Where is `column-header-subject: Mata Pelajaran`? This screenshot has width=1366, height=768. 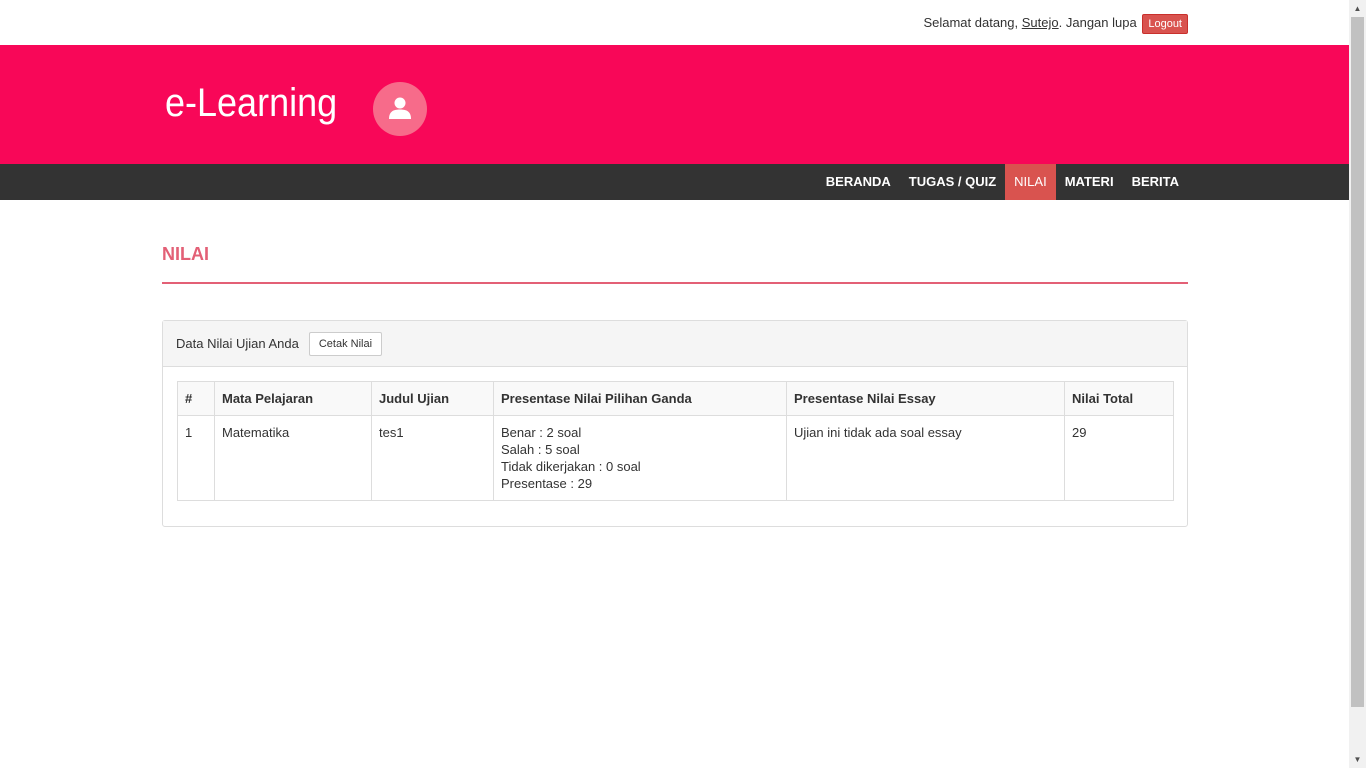
column-header-subject: Mata Pelajaran is located at coordinates (293, 398).